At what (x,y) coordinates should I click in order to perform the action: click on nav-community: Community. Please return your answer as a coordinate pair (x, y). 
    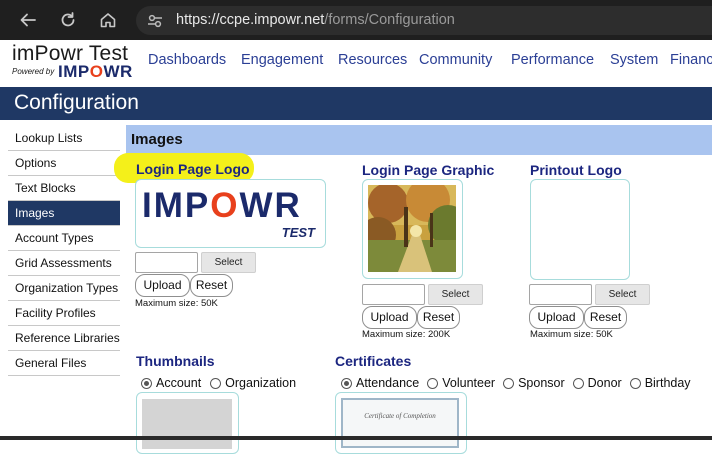
    Looking at the image, I should click on (465, 60).